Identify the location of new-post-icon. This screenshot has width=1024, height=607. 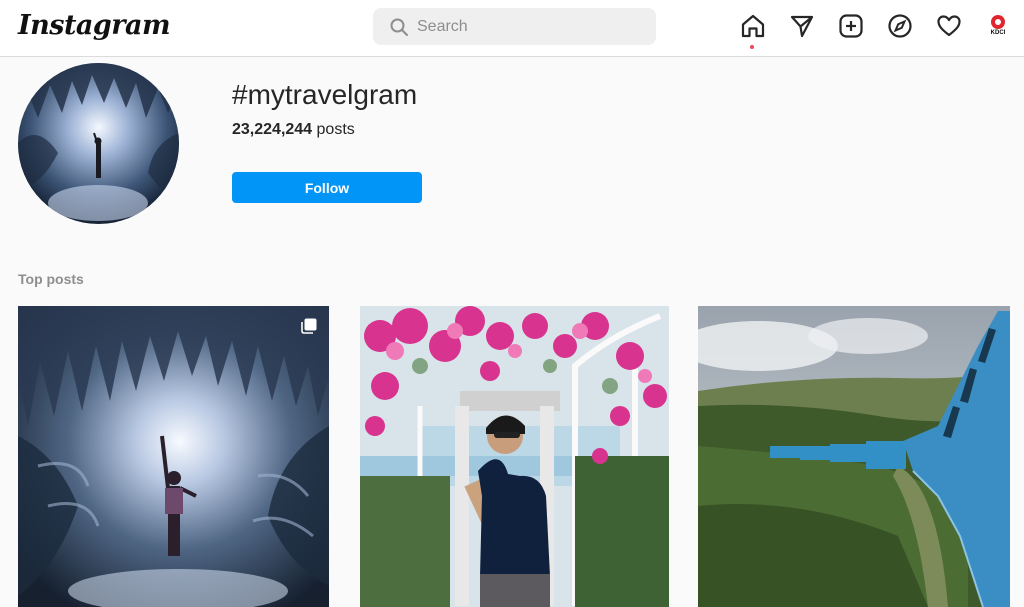
(851, 26).